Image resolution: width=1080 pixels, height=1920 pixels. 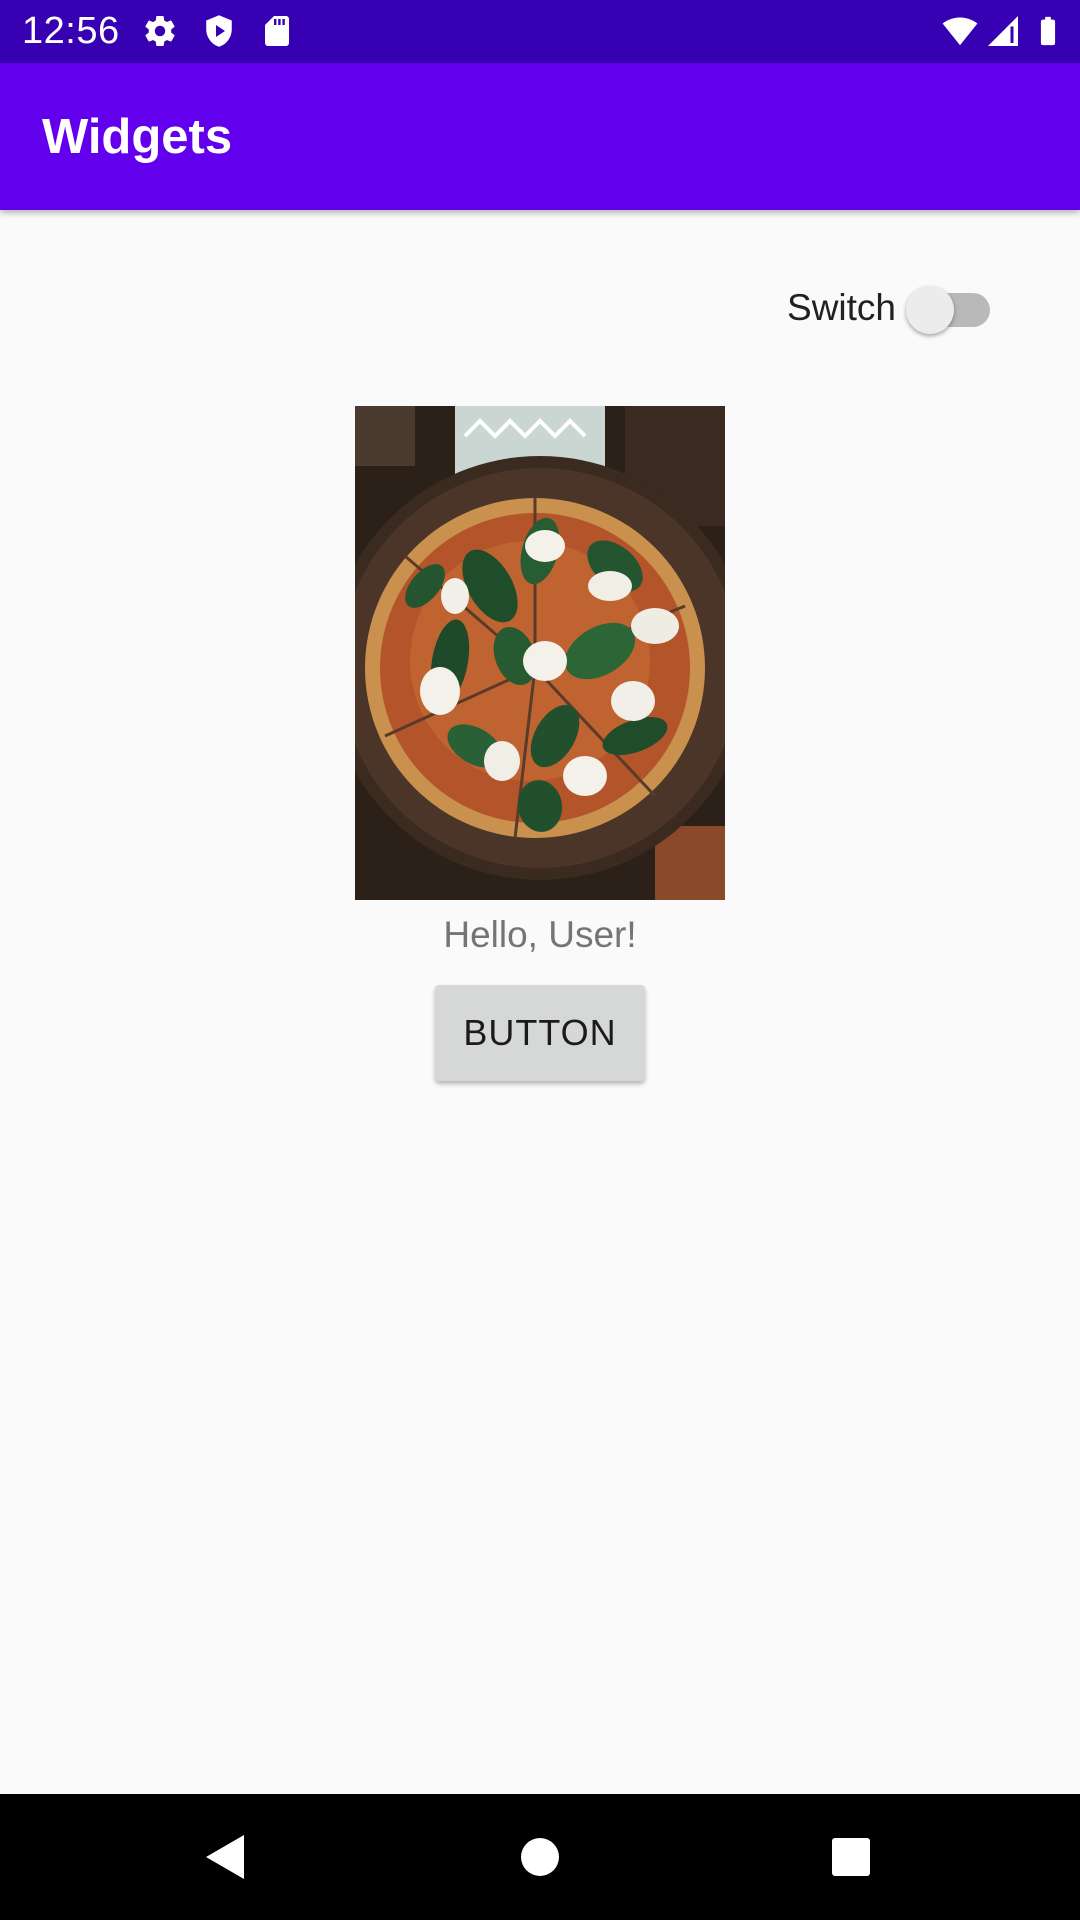 What do you see at coordinates (841, 307) in the screenshot?
I see `switch-label: Switch` at bounding box center [841, 307].